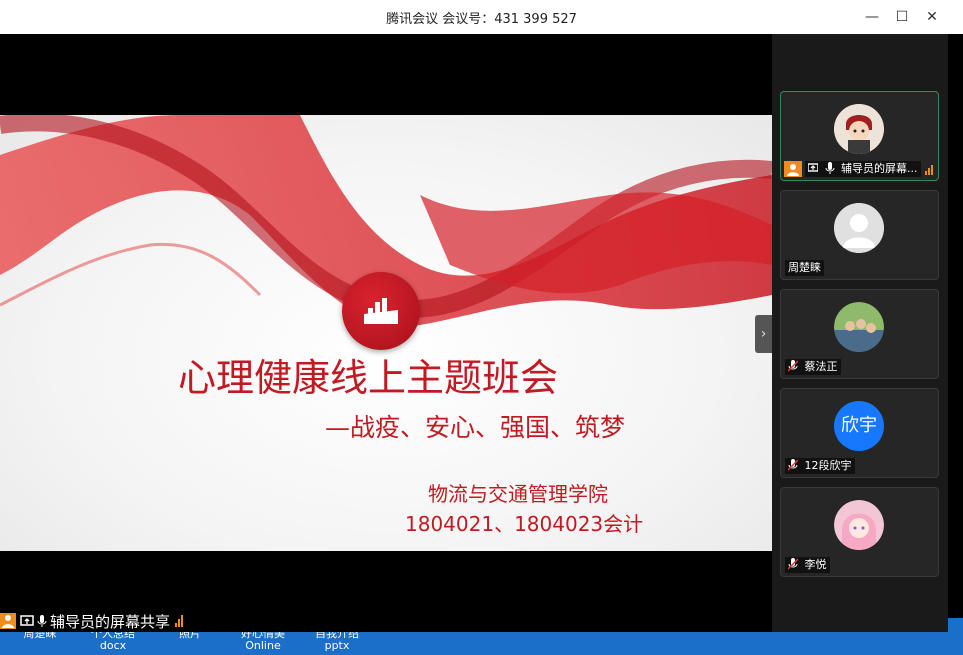 This screenshot has width=963, height=655. I want to click on collapse-sidebar-button: ›, so click(763, 334).